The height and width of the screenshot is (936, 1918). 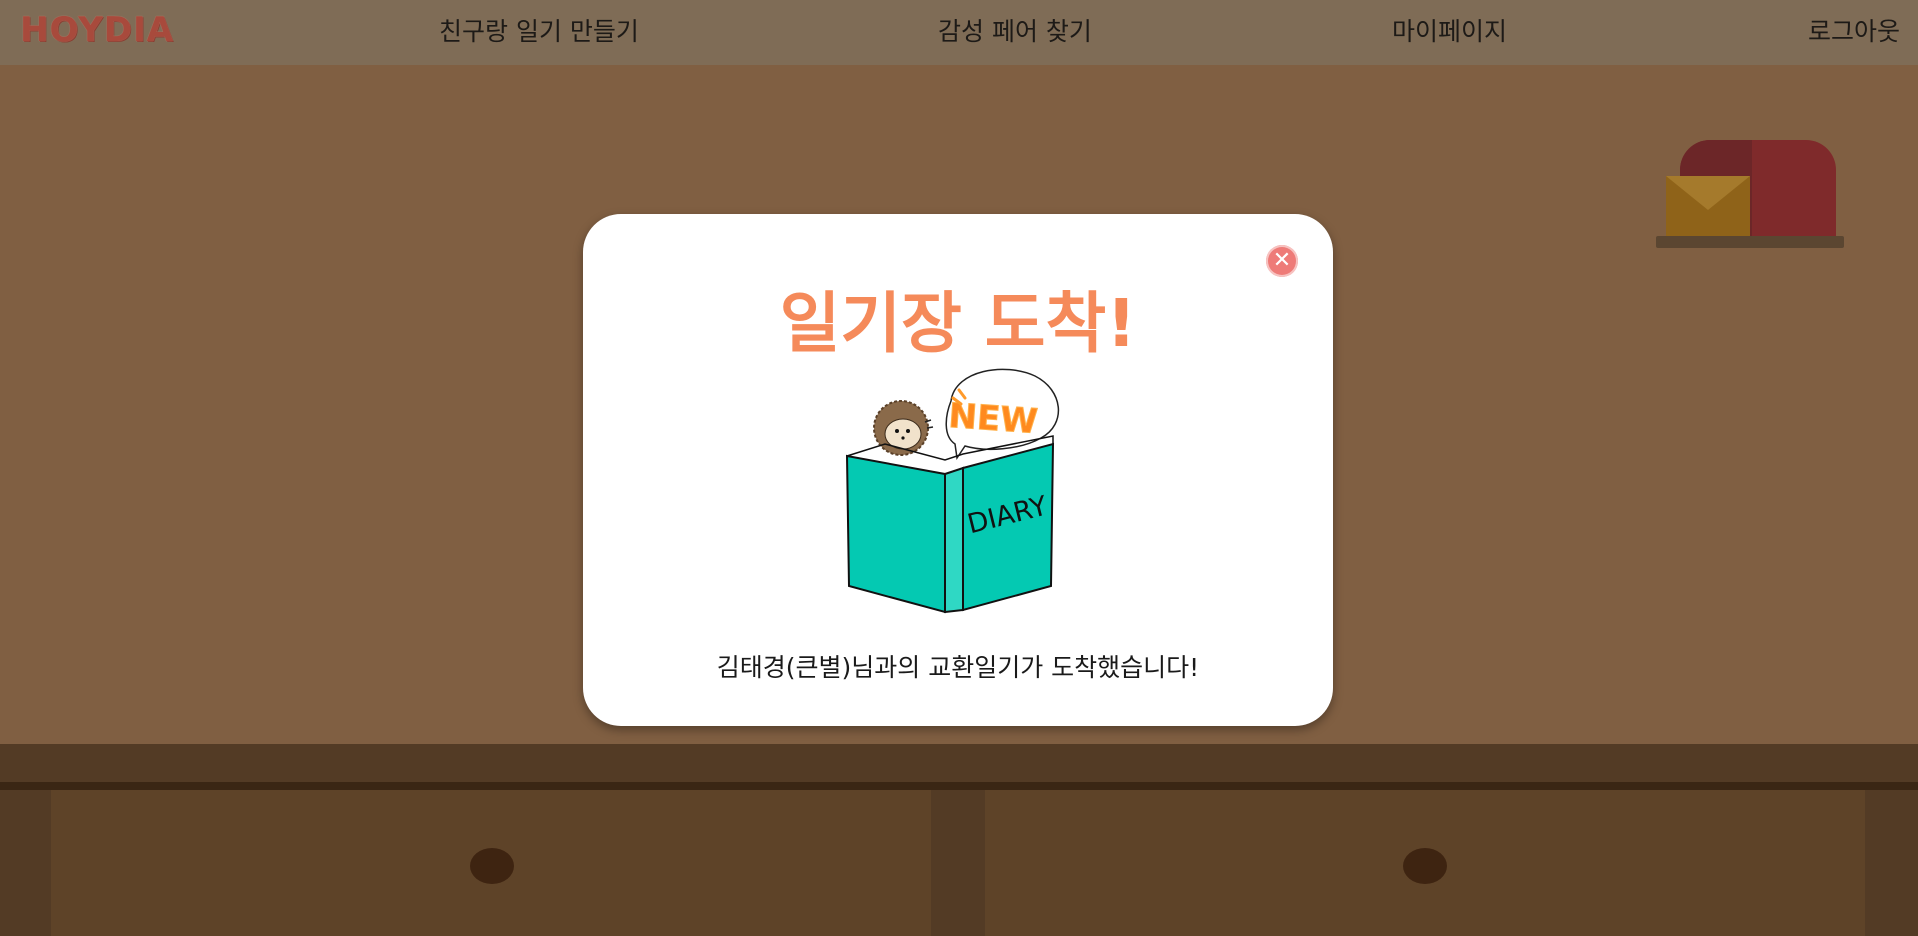 What do you see at coordinates (959, 786) in the screenshot?
I see `desk-edge` at bounding box center [959, 786].